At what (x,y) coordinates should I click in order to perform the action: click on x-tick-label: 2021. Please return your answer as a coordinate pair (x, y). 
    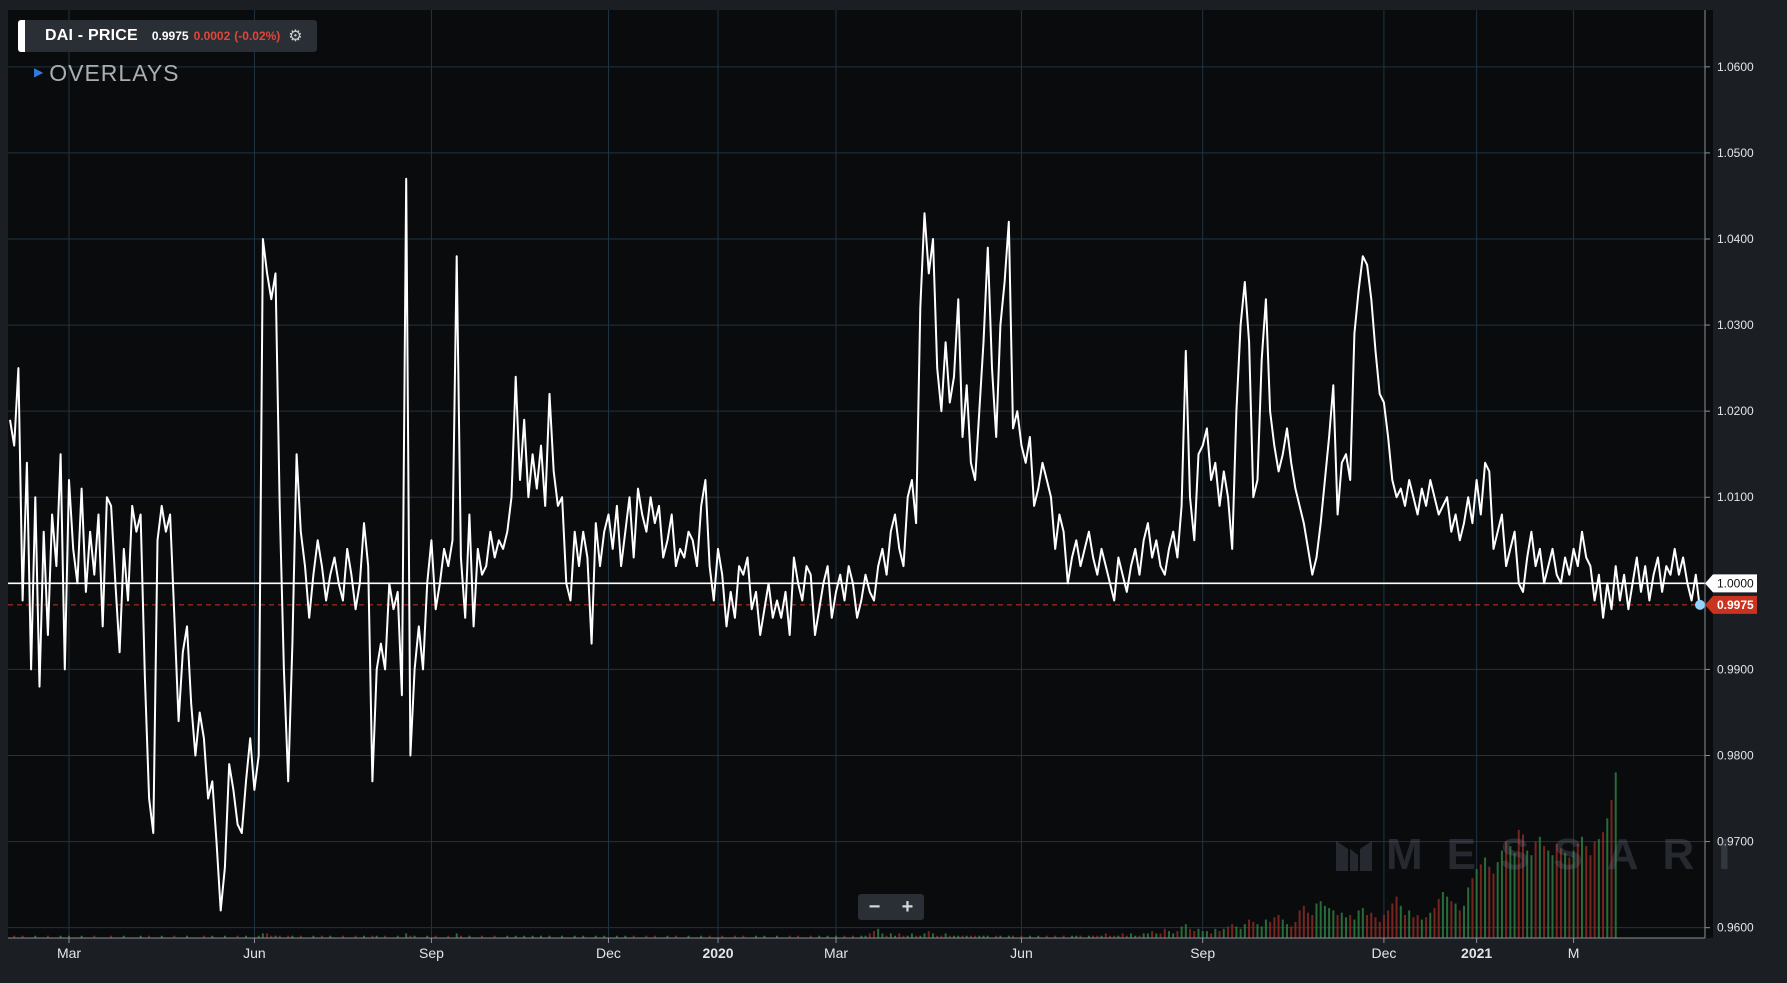
    Looking at the image, I should click on (1476, 953).